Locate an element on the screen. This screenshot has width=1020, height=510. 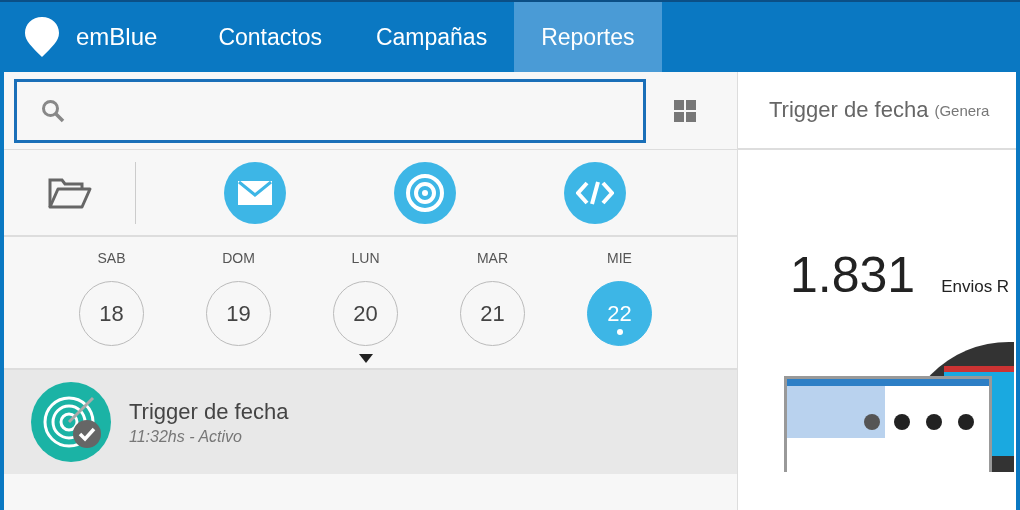
logo-icon is located at coordinates (42, 37).